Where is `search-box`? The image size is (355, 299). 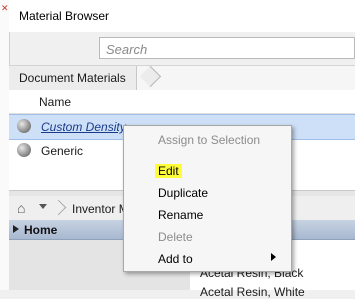
search-box is located at coordinates (227, 48).